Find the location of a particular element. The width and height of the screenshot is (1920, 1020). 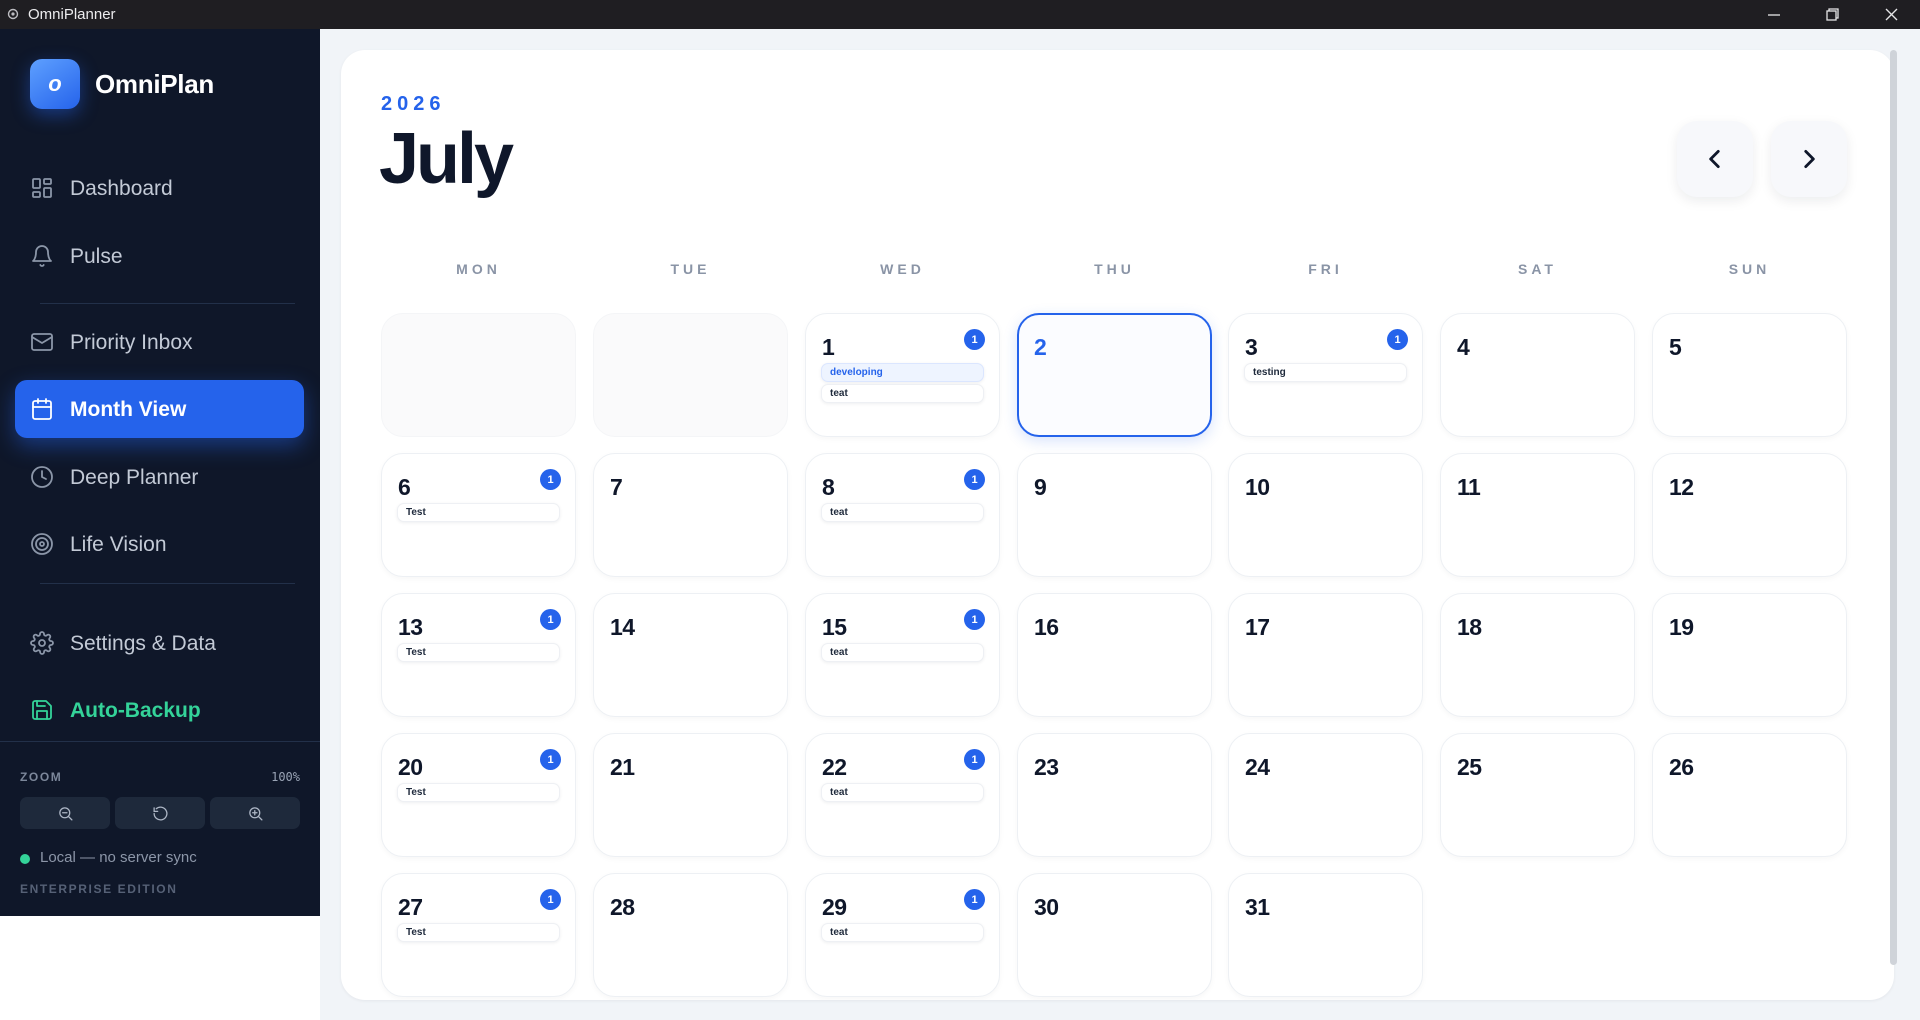

day-cell: 6 1 Test is located at coordinates (478, 515).